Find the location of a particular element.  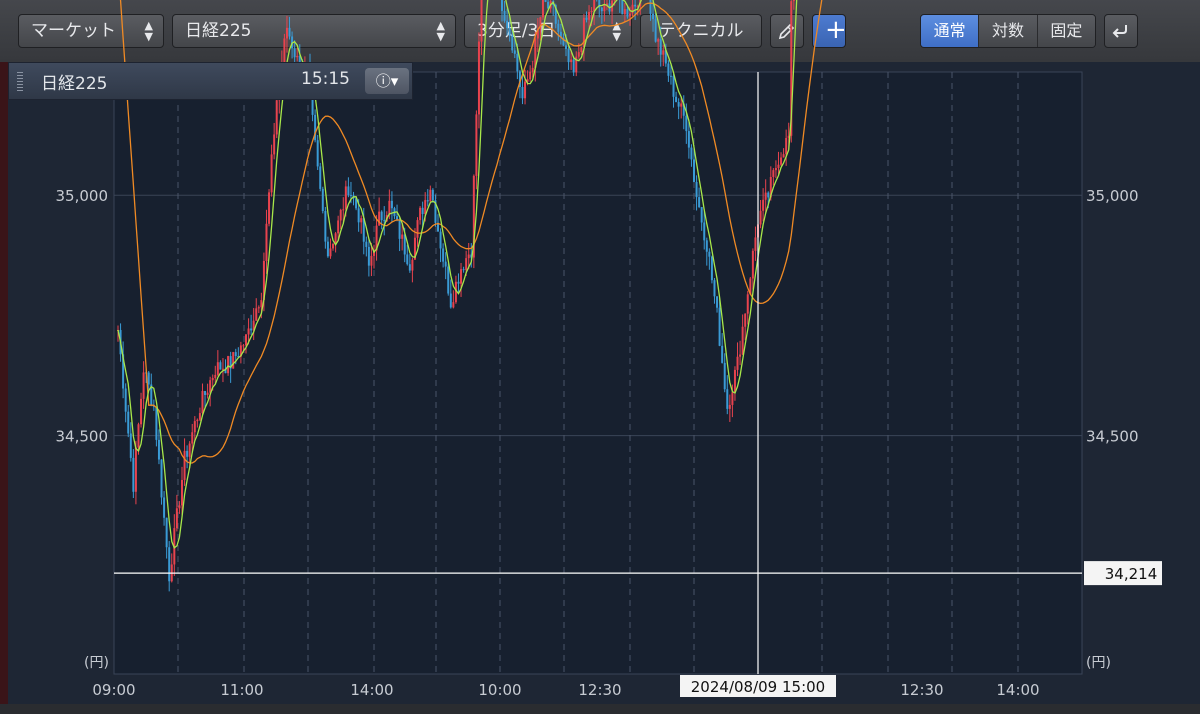

y-unit-label-left: (円) is located at coordinates (96, 663).